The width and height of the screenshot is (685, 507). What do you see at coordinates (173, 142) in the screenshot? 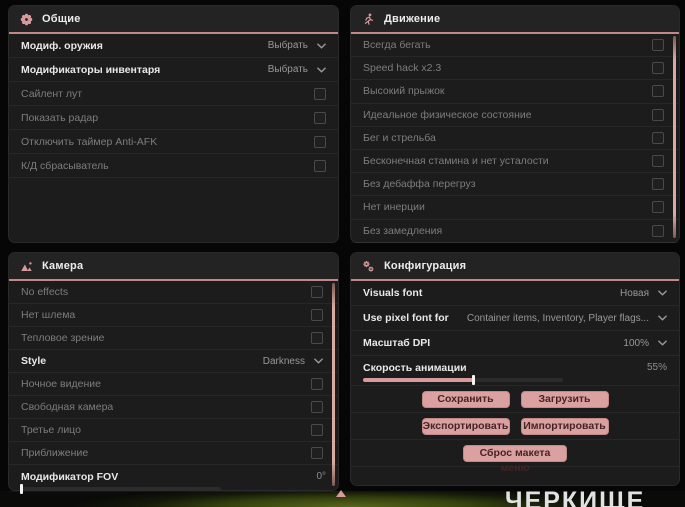
I see `row-anti-afk-timer: Отключить таймер Anti-AFK` at bounding box center [173, 142].